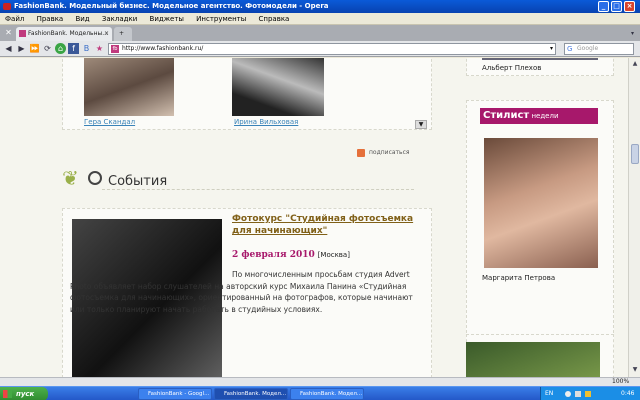 The width and height of the screenshot is (640, 400). Describe the element at coordinates (21, 48) in the screenshot. I see `forward-icon: ▶` at that location.